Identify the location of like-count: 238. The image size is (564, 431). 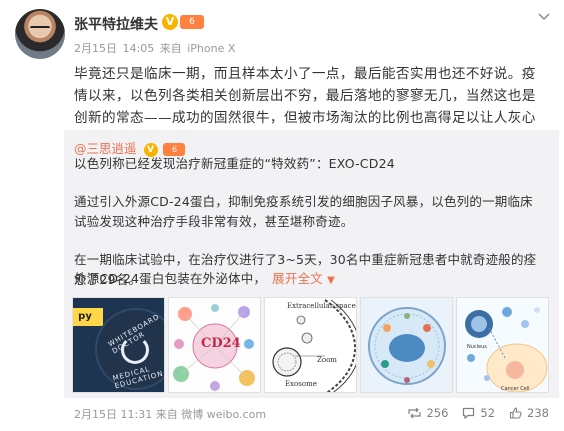
(538, 413).